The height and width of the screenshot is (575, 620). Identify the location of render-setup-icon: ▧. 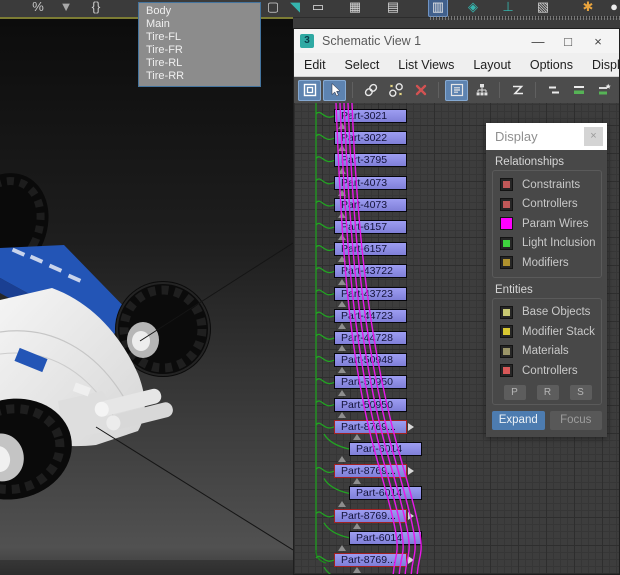
(543, 8).